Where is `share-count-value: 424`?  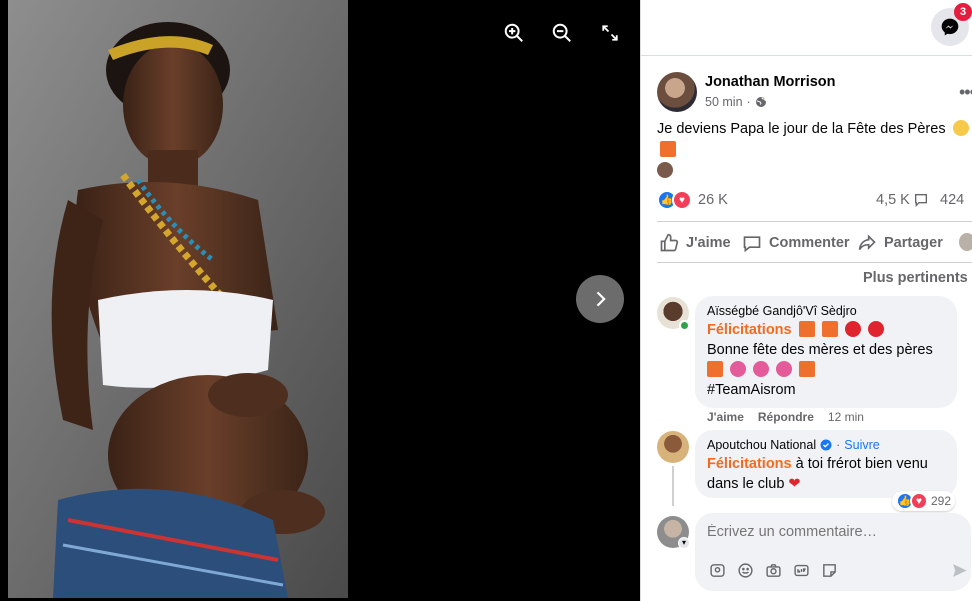 share-count-value: 424 is located at coordinates (952, 200).